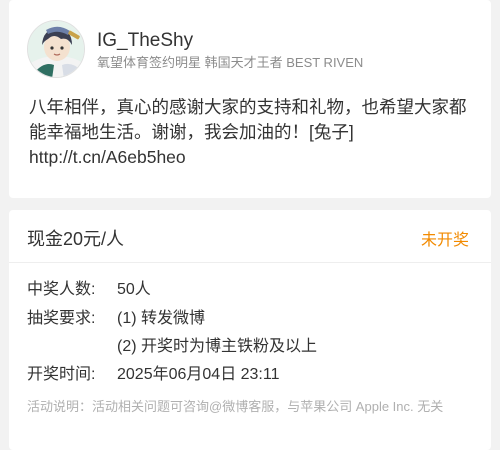  What do you see at coordinates (235, 406) in the screenshot?
I see `activity-note: 活动说明：活动相关问题可咨询@微博客服，与苹果公司 Apple Inc. 无关` at bounding box center [235, 406].